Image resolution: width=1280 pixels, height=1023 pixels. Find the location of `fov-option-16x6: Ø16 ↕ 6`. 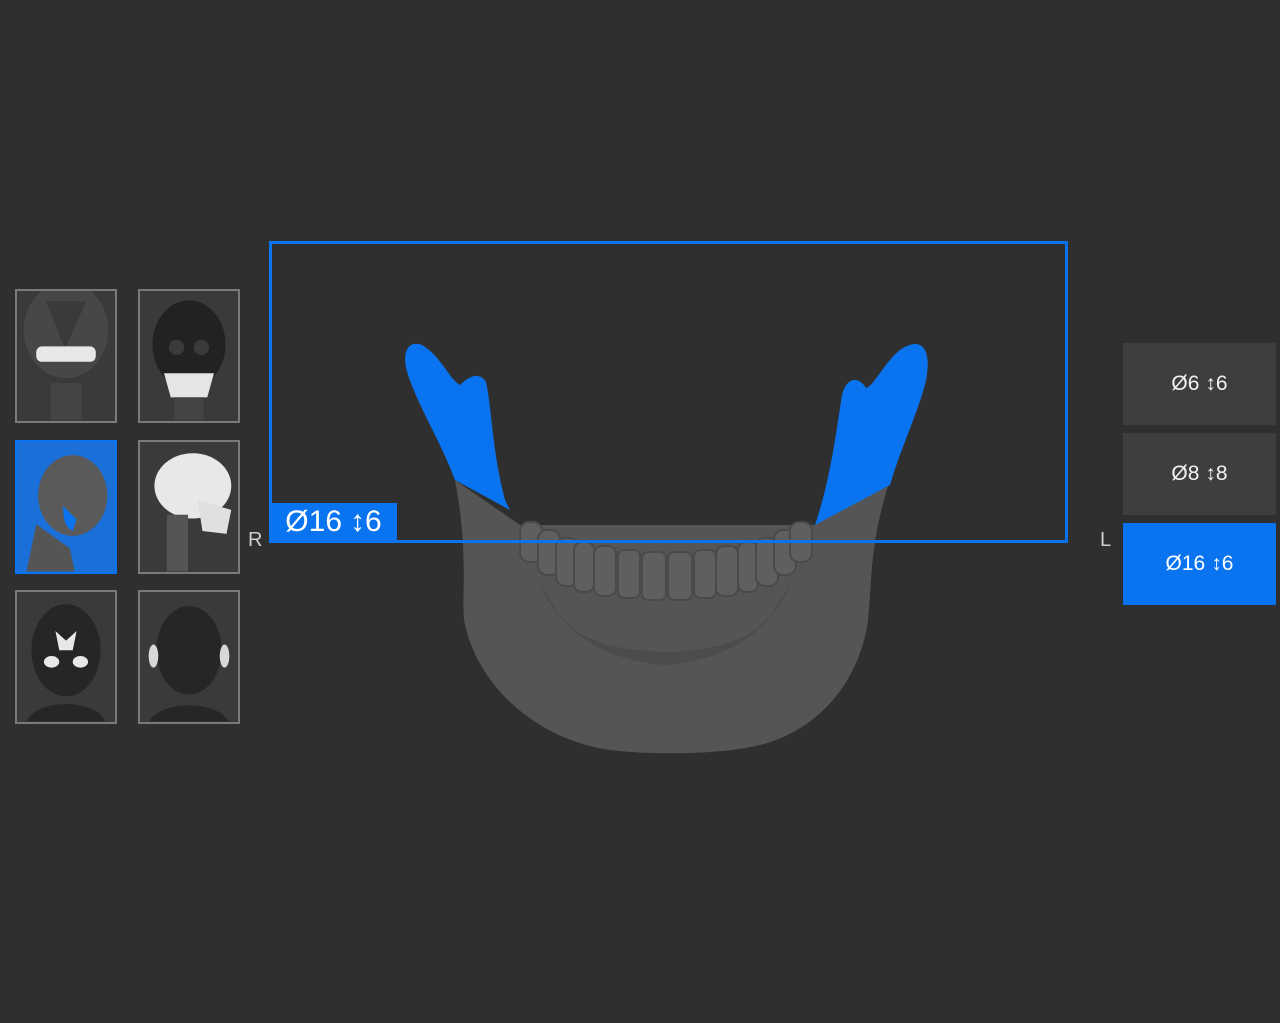

fov-option-16x6: Ø16 ↕ 6 is located at coordinates (1199, 564).